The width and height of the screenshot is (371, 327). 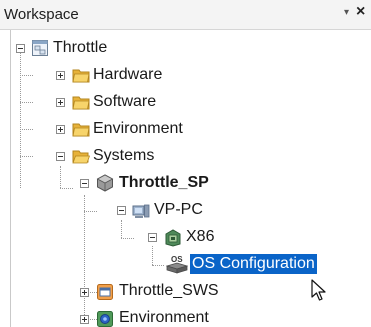 What do you see at coordinates (40, 48) in the screenshot?
I see `project-icon` at bounding box center [40, 48].